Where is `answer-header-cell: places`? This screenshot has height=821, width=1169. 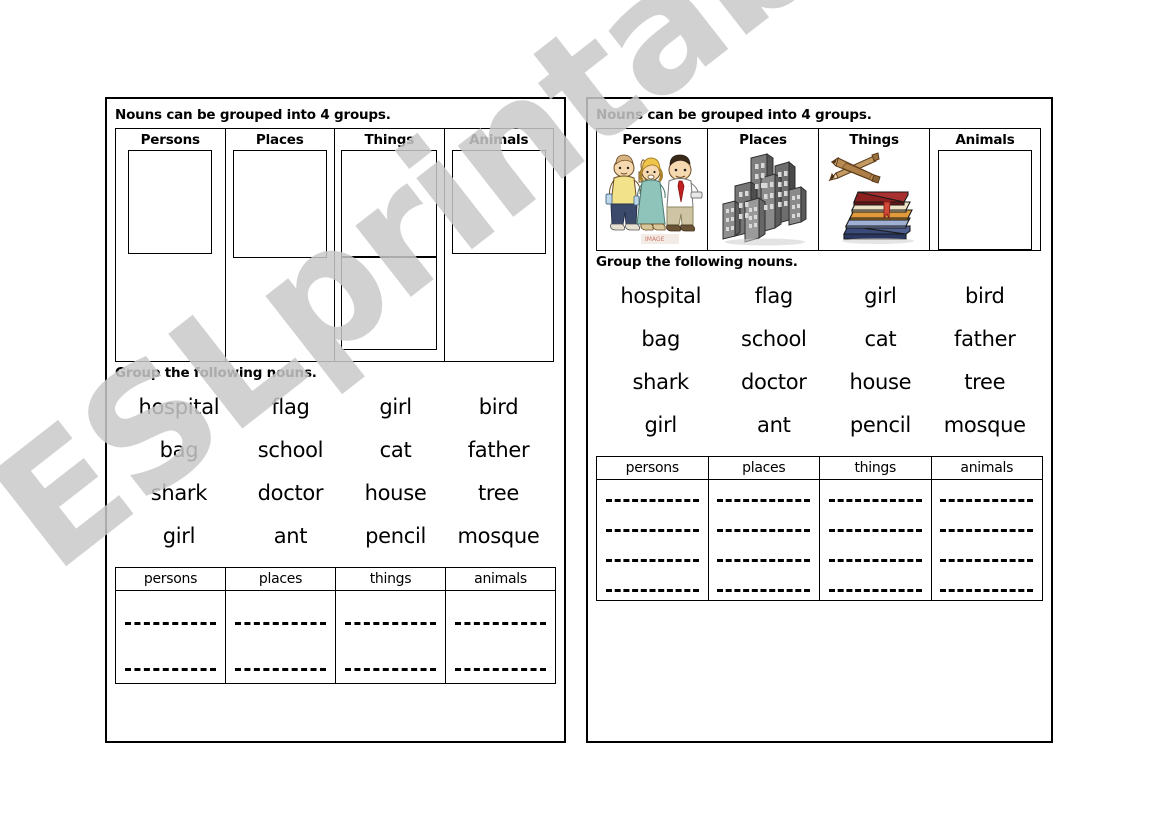
answer-header-cell: places is located at coordinates (280, 579).